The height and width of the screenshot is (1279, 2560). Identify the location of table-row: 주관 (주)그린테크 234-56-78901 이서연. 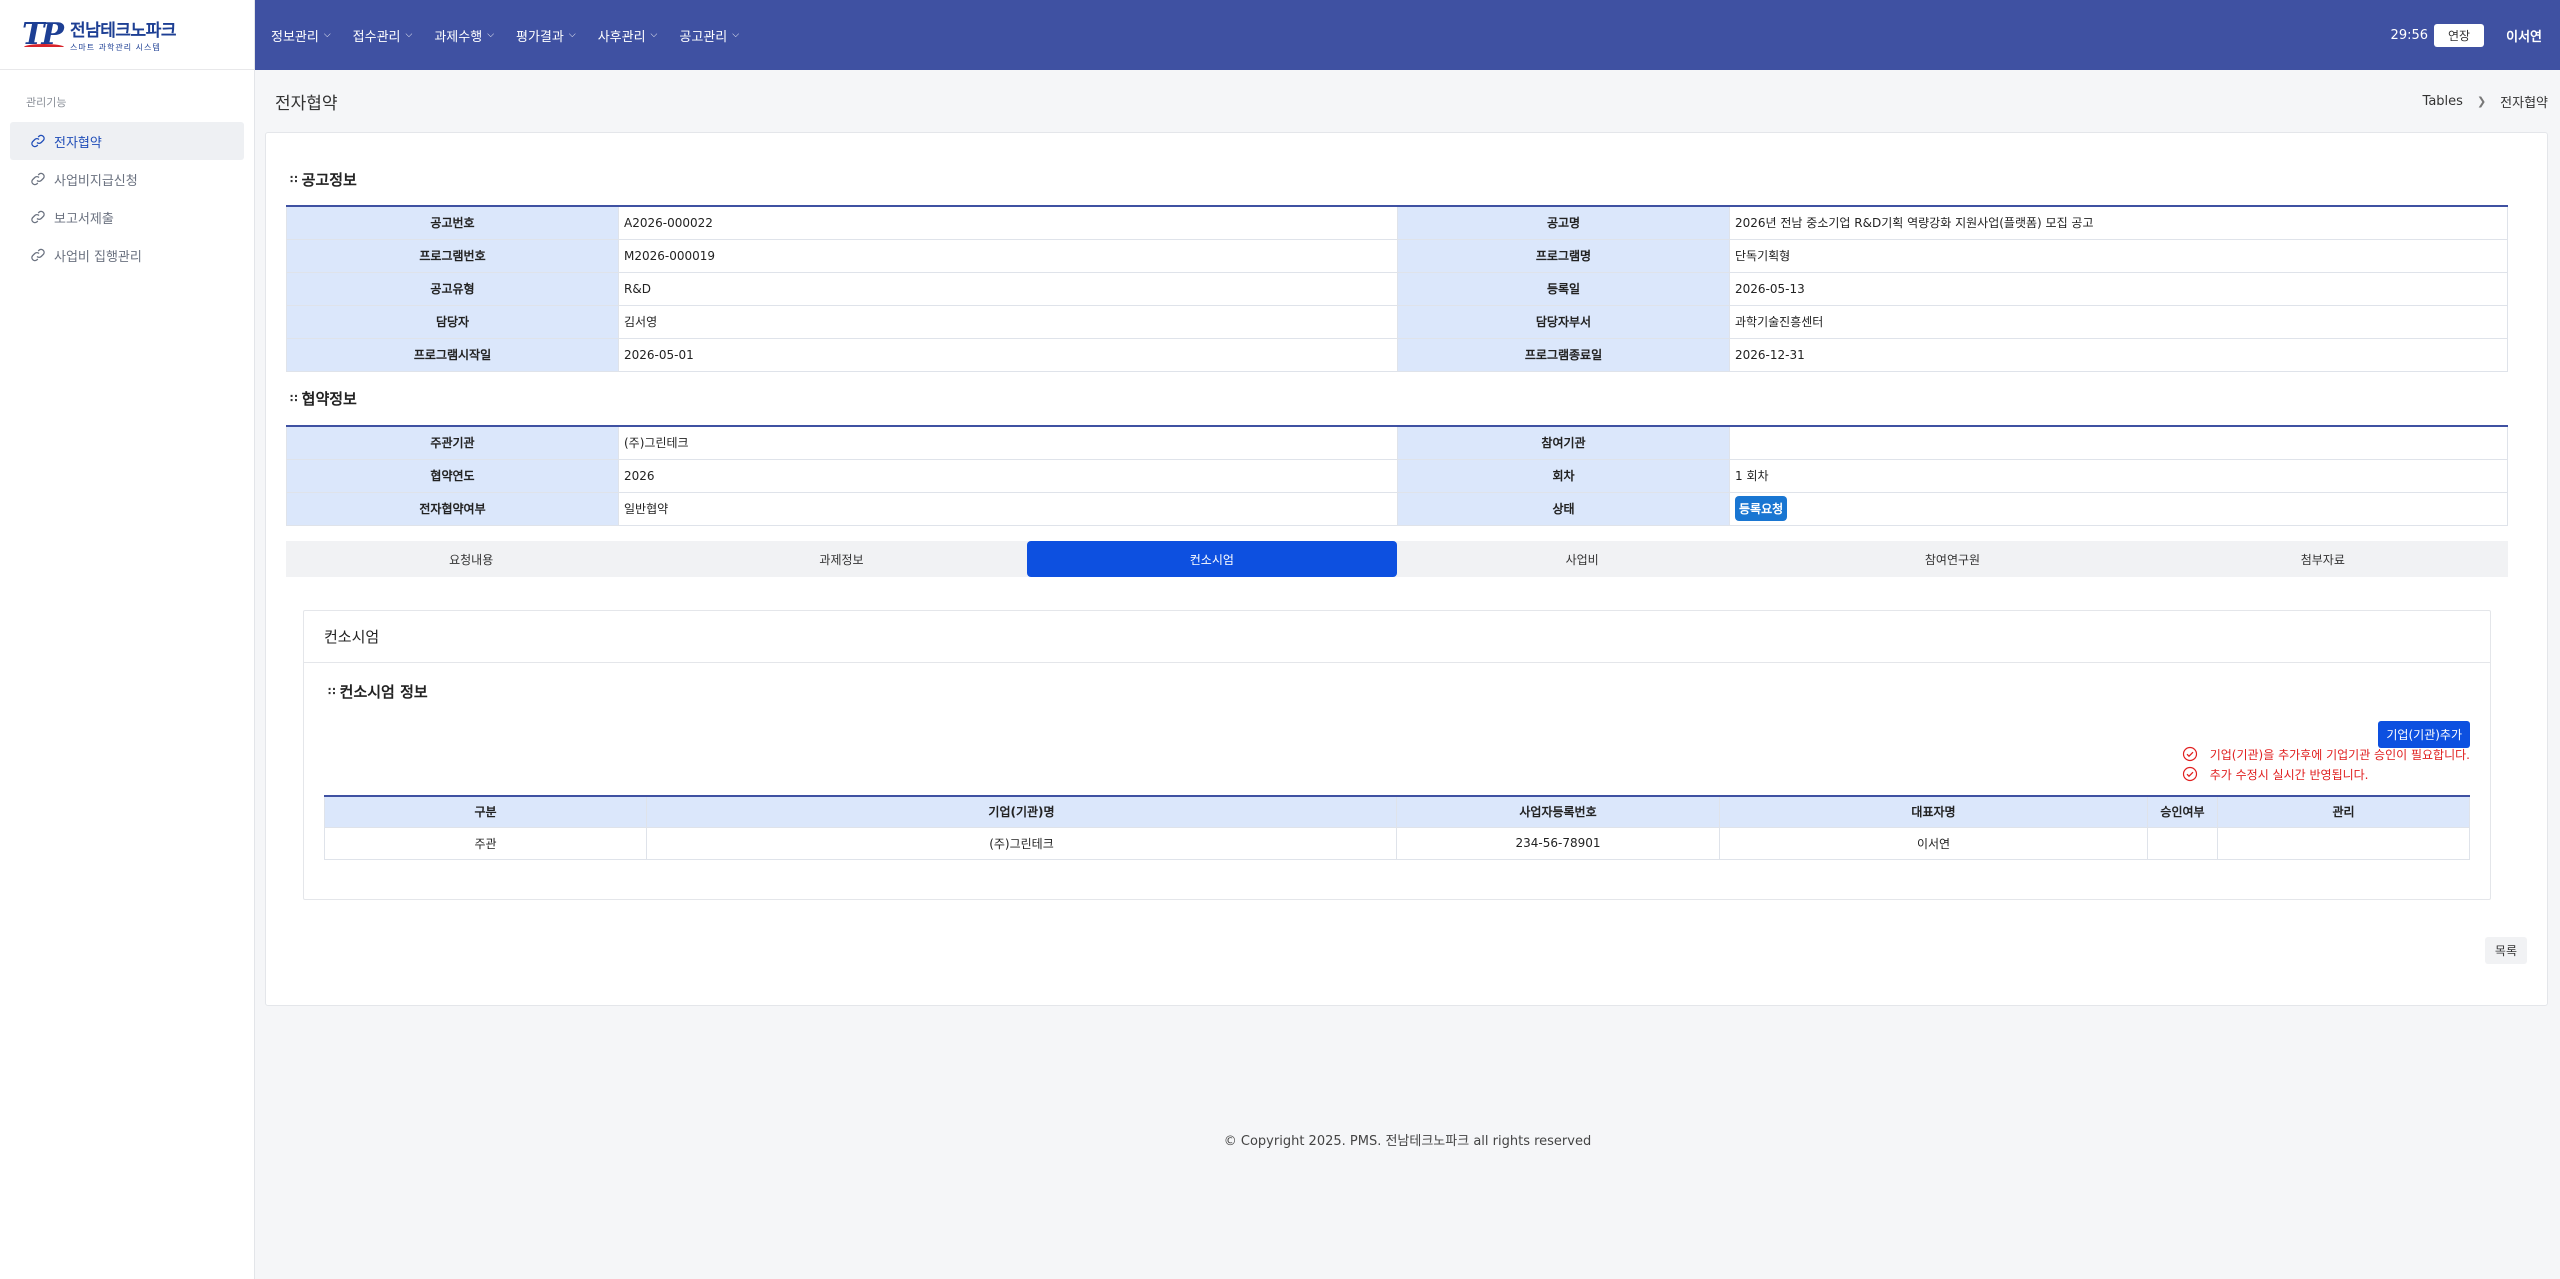
(1397, 843).